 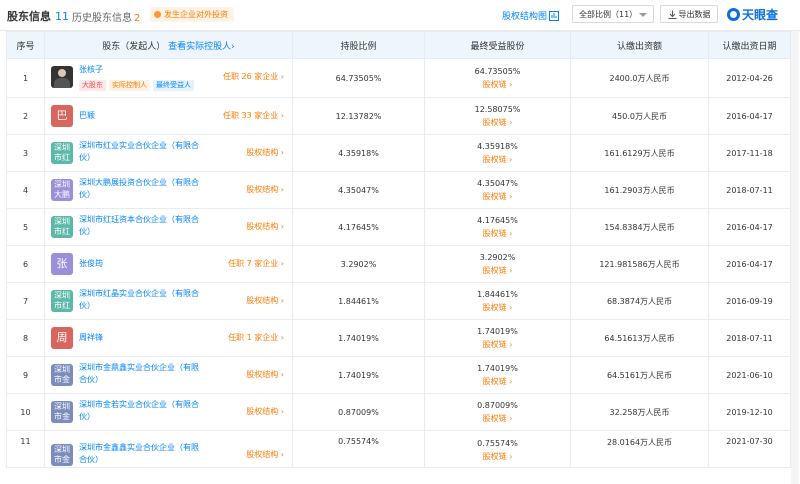 I want to click on holder-name-link: 张核子, so click(x=142, y=70).